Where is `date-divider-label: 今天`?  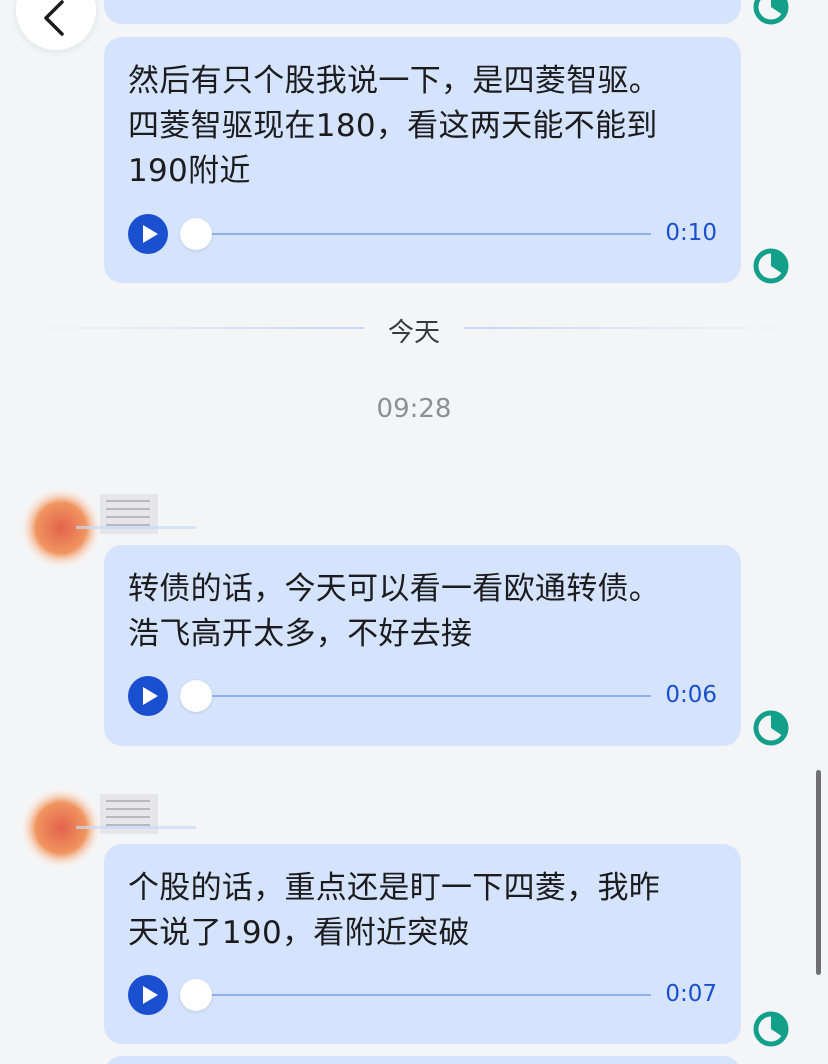 date-divider-label: 今天 is located at coordinates (413, 333).